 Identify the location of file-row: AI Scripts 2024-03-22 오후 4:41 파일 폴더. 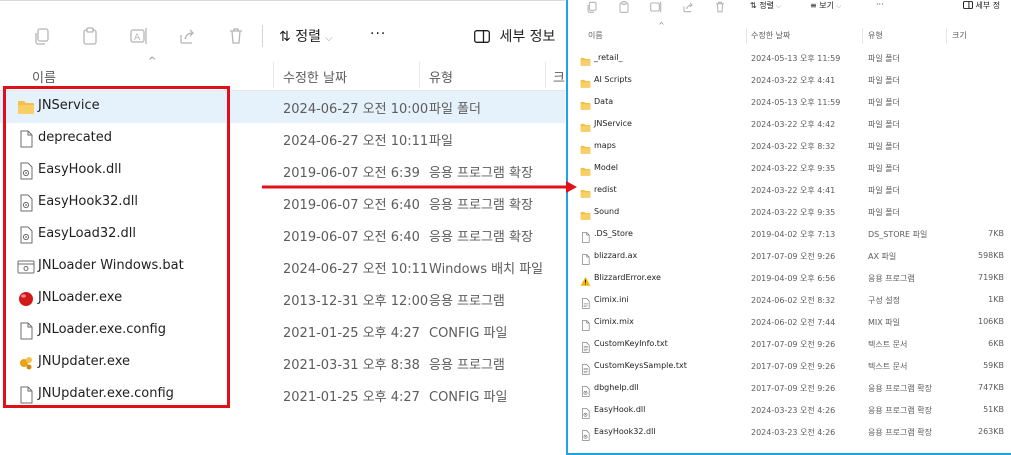
(789, 80).